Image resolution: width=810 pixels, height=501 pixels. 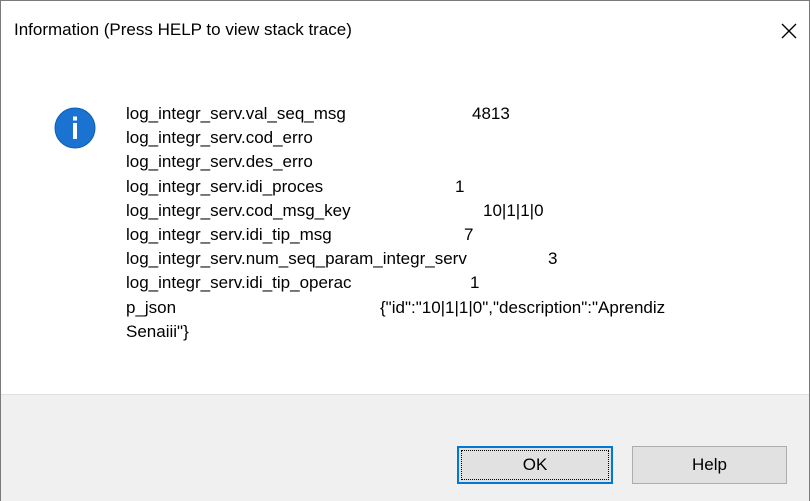 What do you see at coordinates (469, 234) in the screenshot?
I see `field-value: 7` at bounding box center [469, 234].